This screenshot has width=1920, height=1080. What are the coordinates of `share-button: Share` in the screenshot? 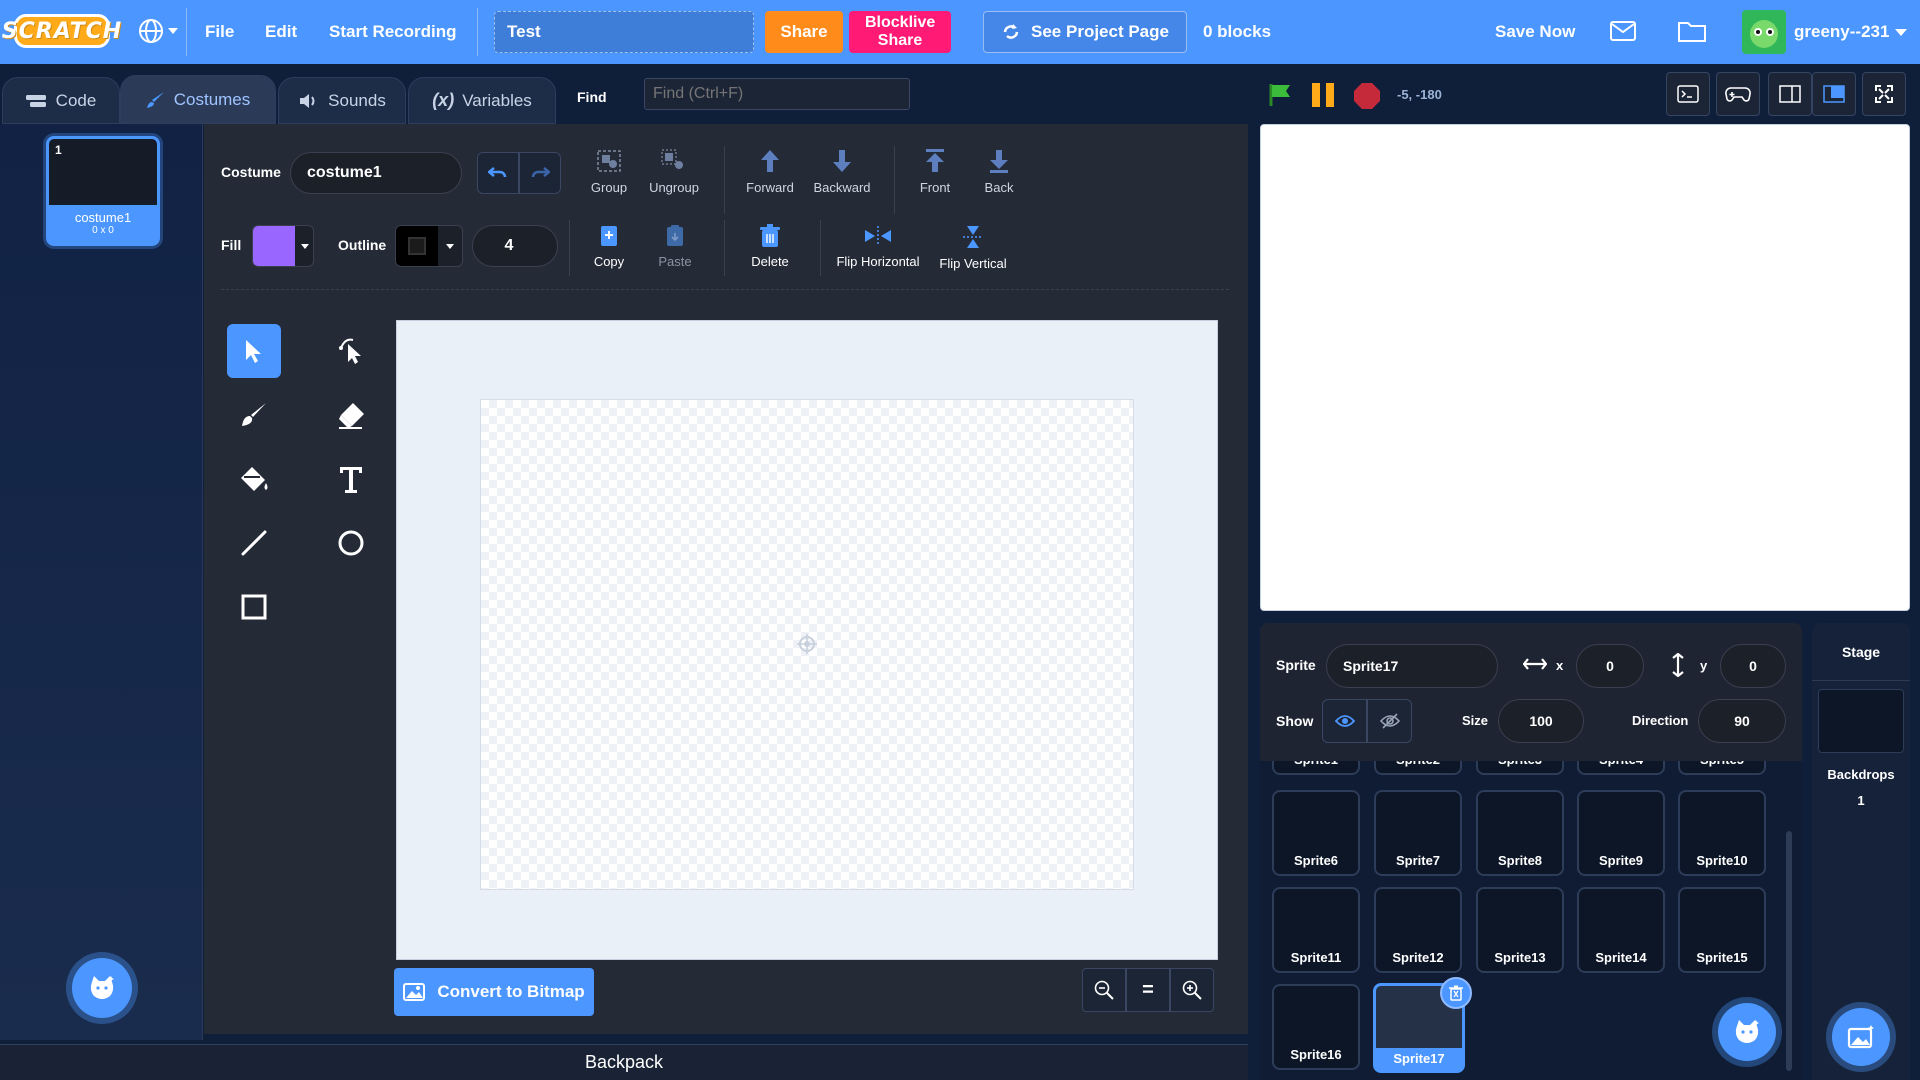 It's located at (804, 32).